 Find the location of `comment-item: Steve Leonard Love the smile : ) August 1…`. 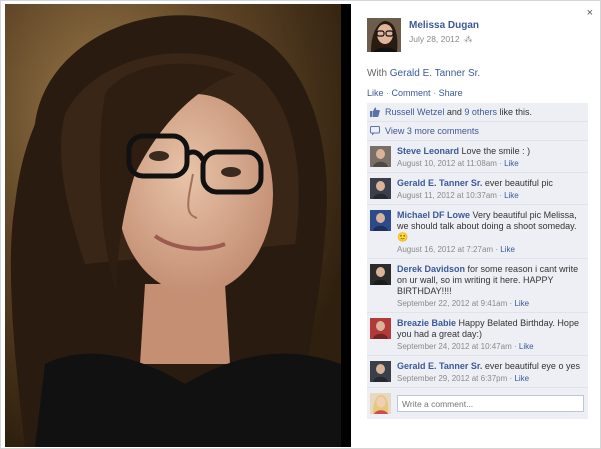

comment-item: Steve Leonard Love the smile : ) August 1… is located at coordinates (477, 157).